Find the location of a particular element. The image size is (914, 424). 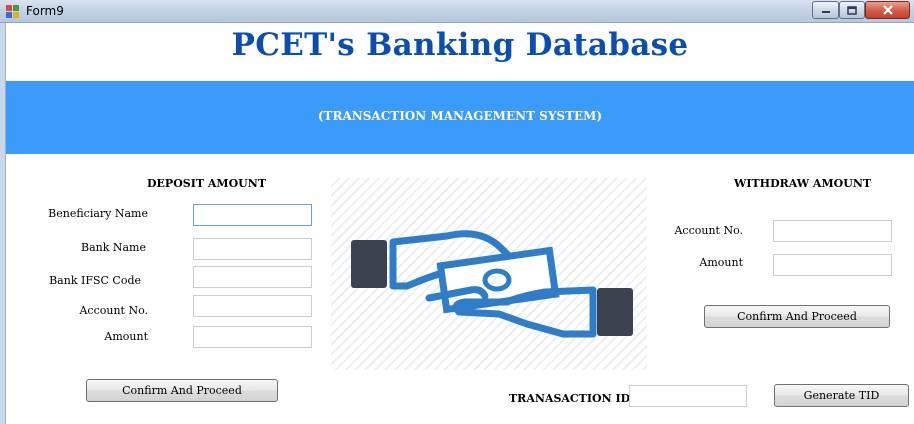

transaction-id-input is located at coordinates (688, 396).